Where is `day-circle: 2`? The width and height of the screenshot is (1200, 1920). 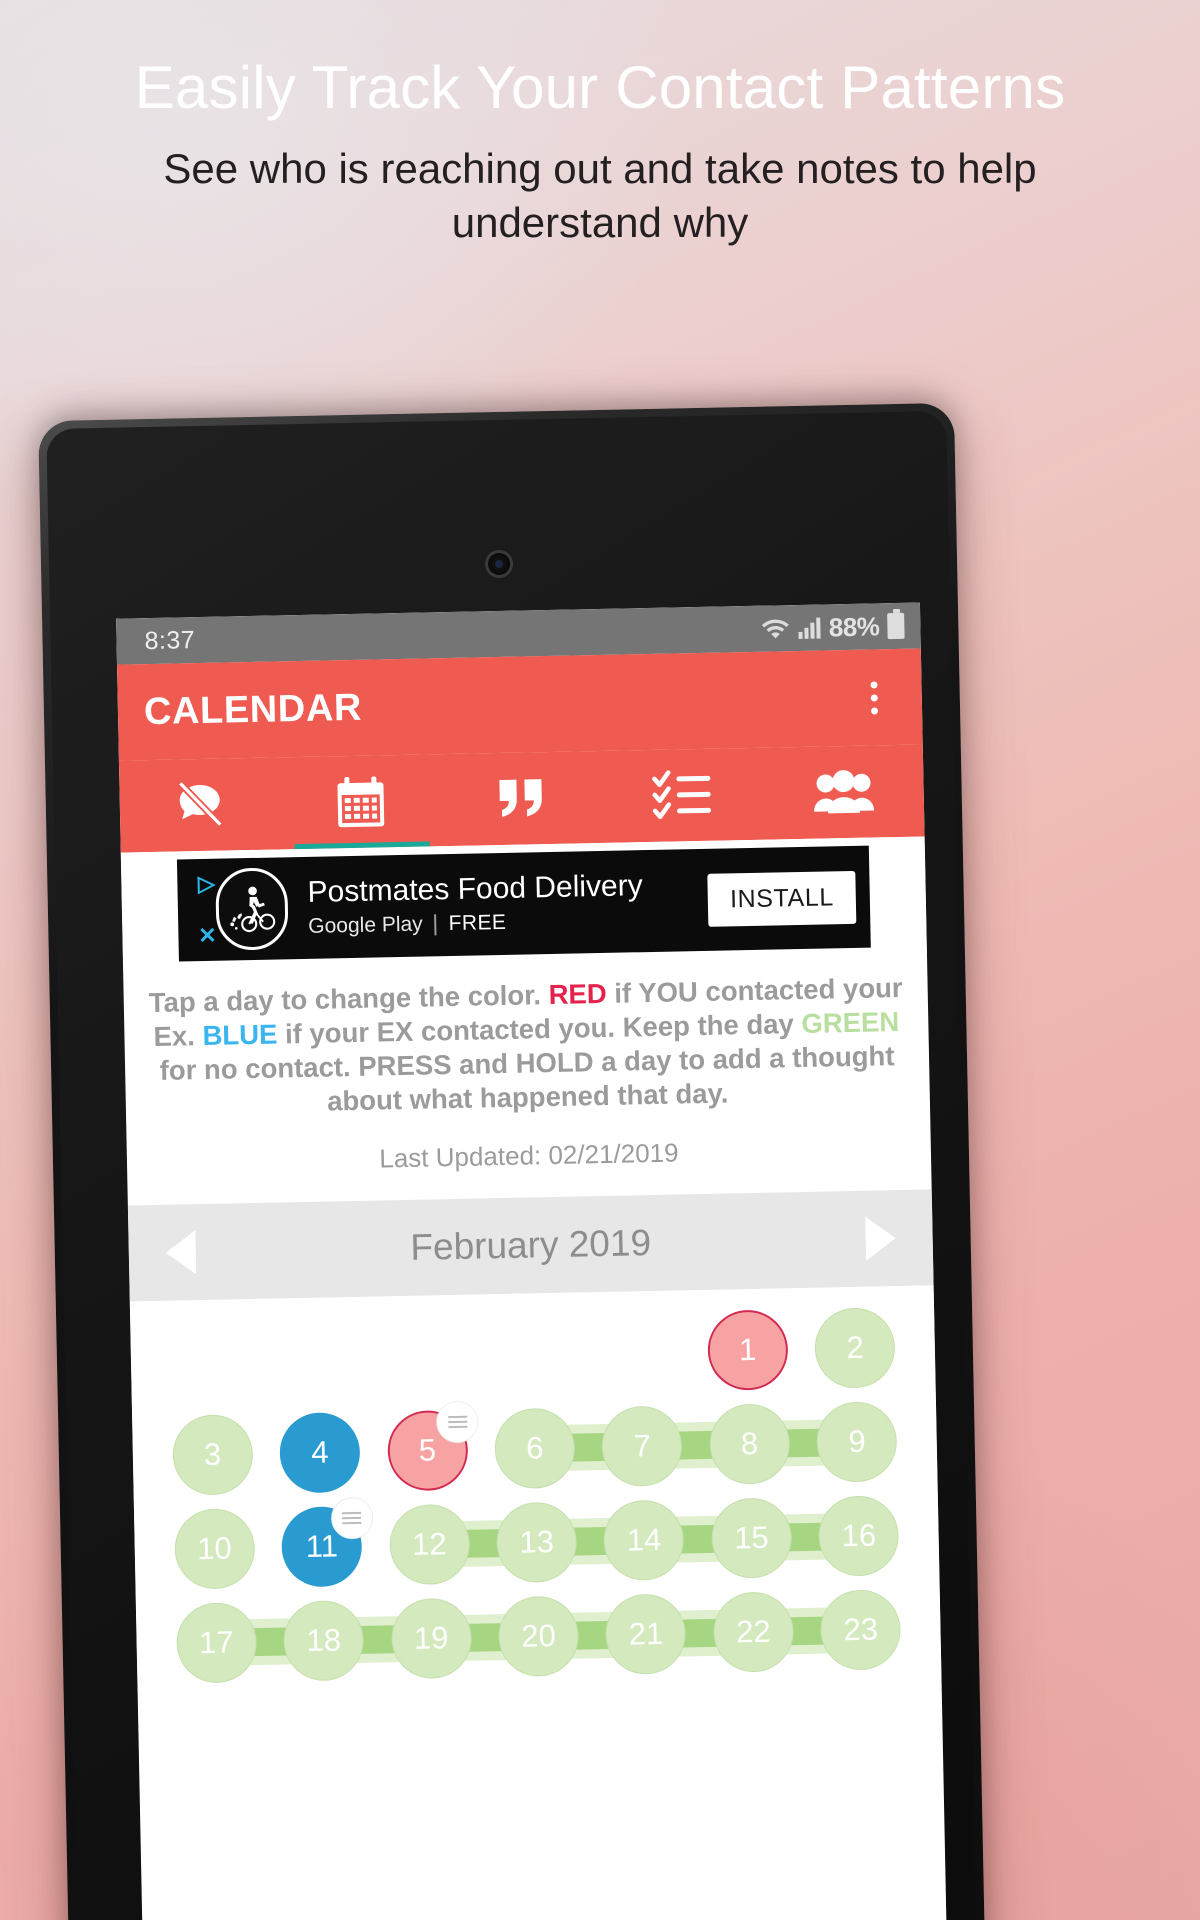 day-circle: 2 is located at coordinates (855, 1348).